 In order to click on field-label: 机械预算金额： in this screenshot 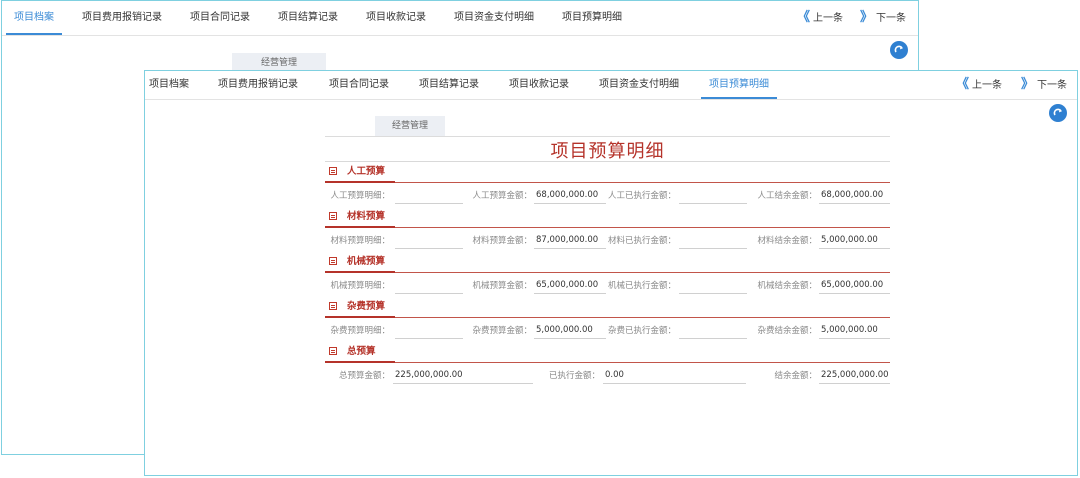, I will do `click(502, 286)`.